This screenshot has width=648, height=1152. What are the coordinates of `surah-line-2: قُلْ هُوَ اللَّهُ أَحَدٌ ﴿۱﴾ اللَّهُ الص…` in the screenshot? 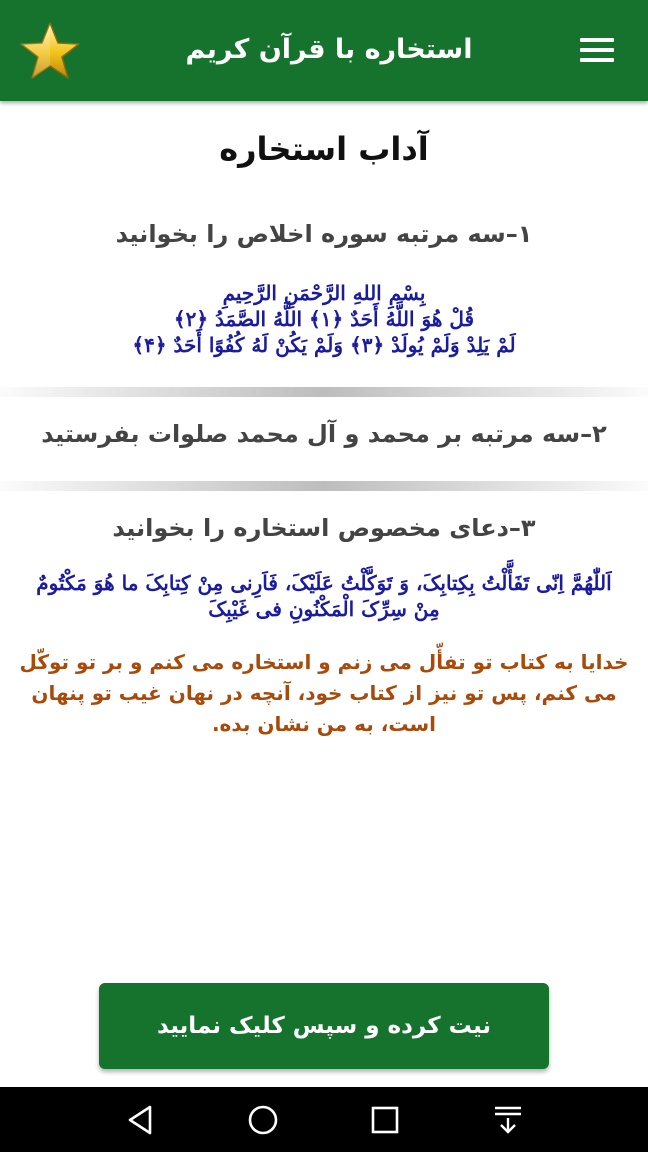 It's located at (324, 319).